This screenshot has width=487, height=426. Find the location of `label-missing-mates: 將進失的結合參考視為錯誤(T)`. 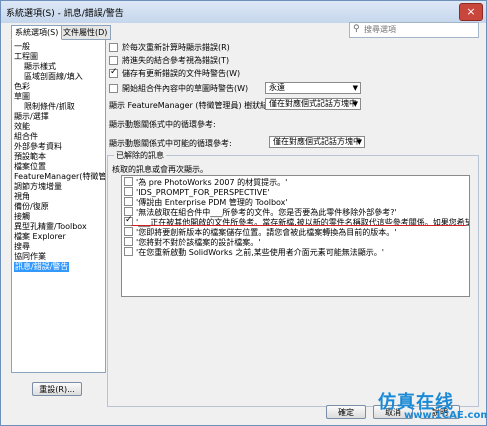

label-missing-mates: 將進失的結合參考視為錯誤(T) is located at coordinates (176, 60).